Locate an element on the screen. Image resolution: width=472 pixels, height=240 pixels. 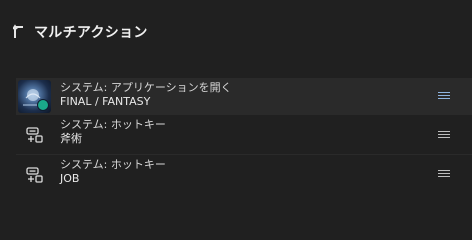
action-type: システム: アプリケーションを開く is located at coordinates (146, 87).